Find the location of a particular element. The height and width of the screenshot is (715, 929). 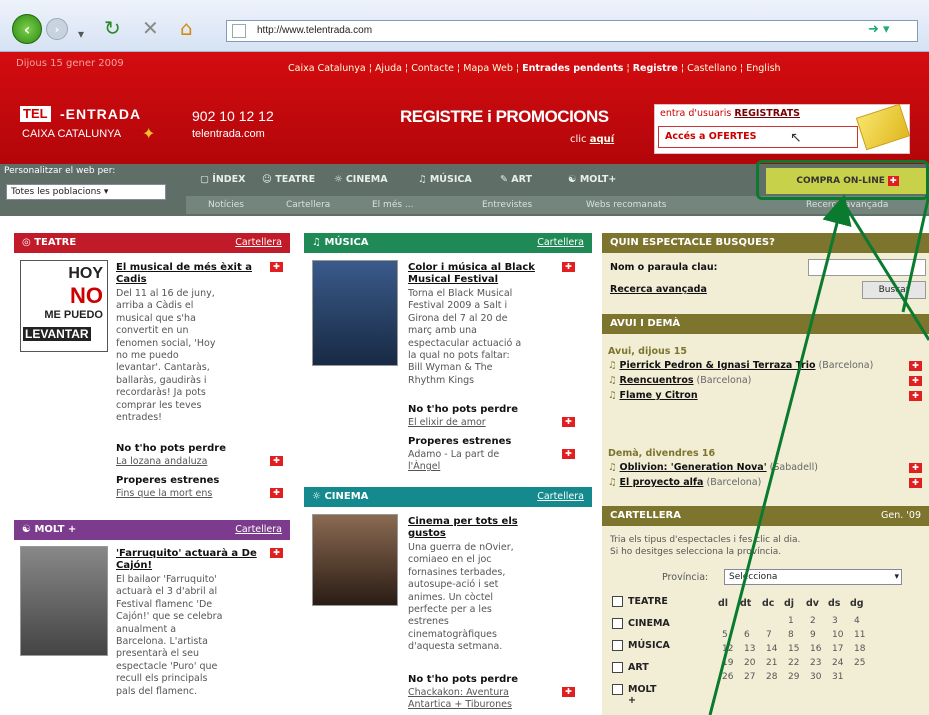

promo-registrats-link: REGISTRATS is located at coordinates (767, 113).